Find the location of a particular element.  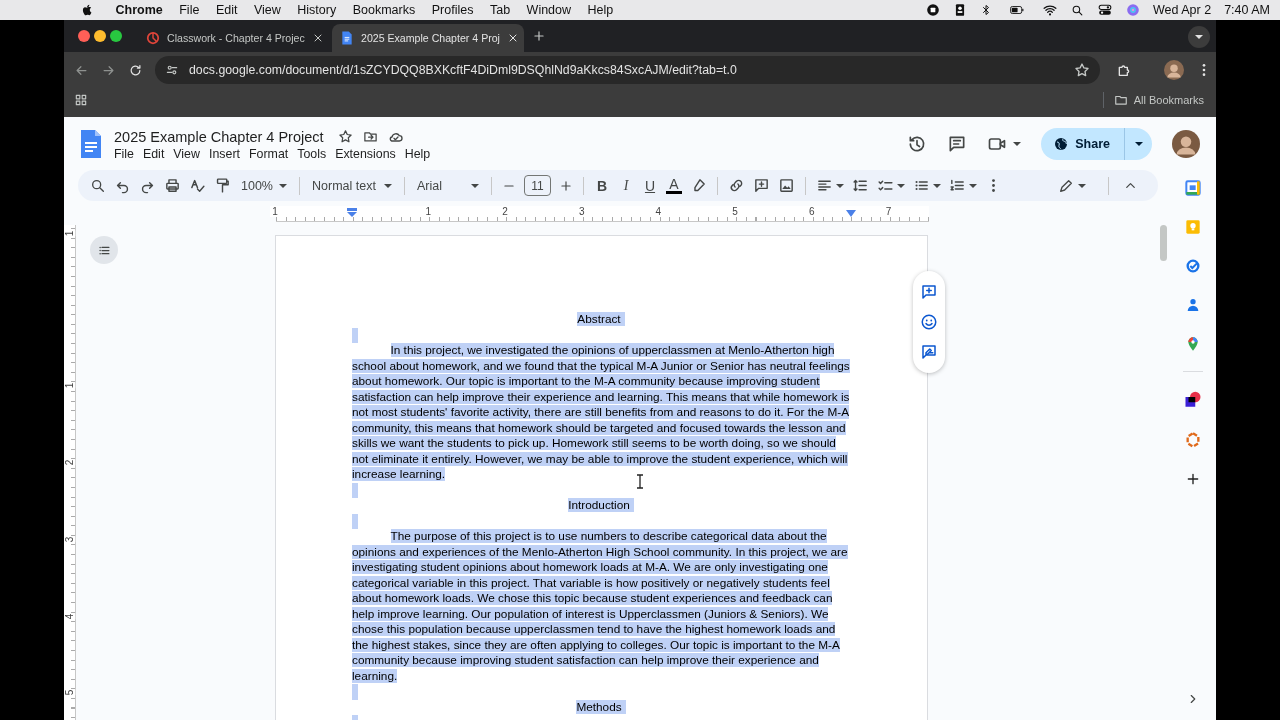

address-bar: docs.google.com/document/d/1sZCYDQQ8BXKcftF4DiDml9DSQhlNd9aKkcs84SxcAJM/edit?tab=t.0 is located at coordinates (627, 70).